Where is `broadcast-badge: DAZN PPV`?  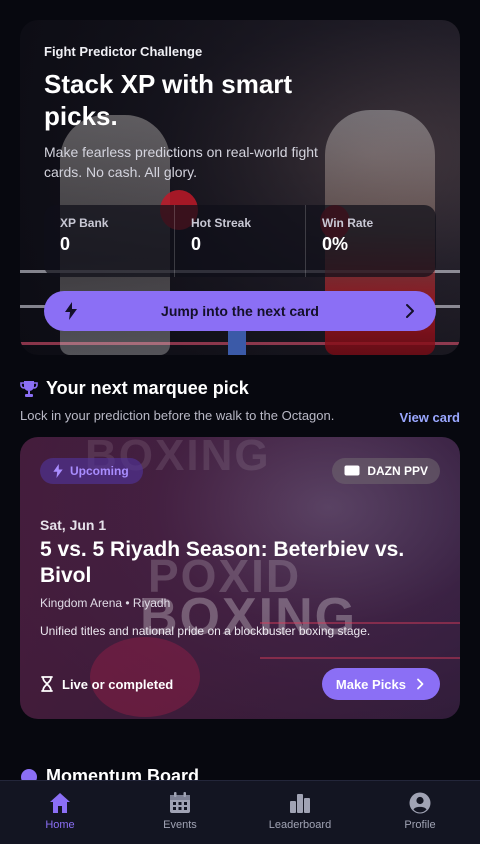
broadcast-badge: DAZN PPV is located at coordinates (386, 471).